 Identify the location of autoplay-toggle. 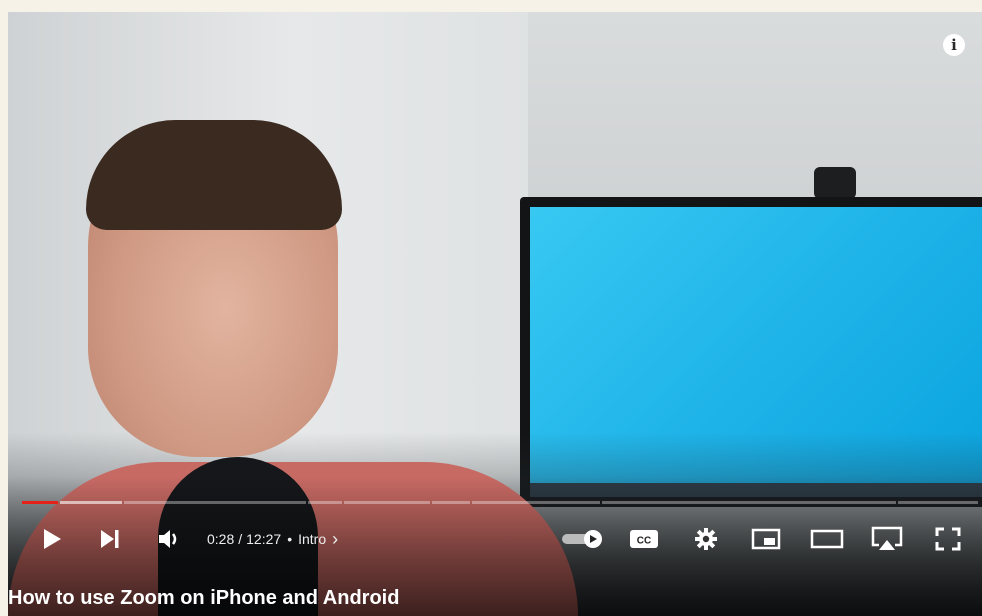
(583, 539).